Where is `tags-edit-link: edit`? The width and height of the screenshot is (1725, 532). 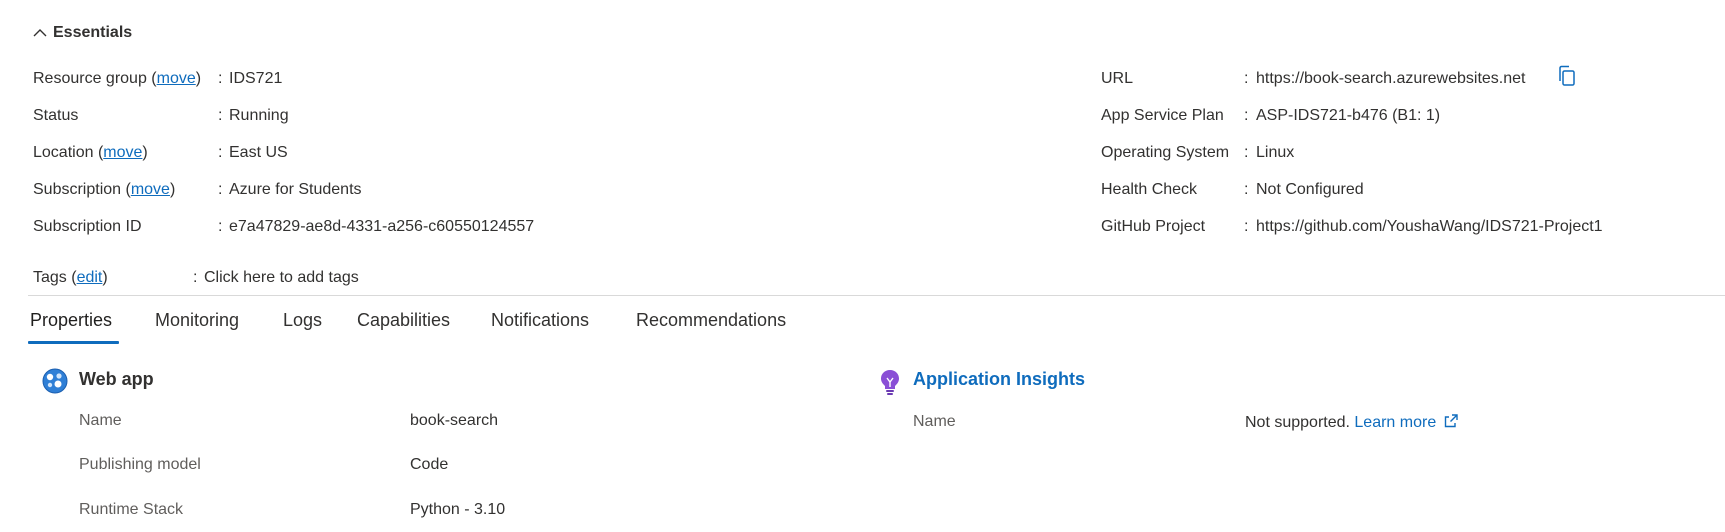
tags-edit-link: edit is located at coordinates (90, 277).